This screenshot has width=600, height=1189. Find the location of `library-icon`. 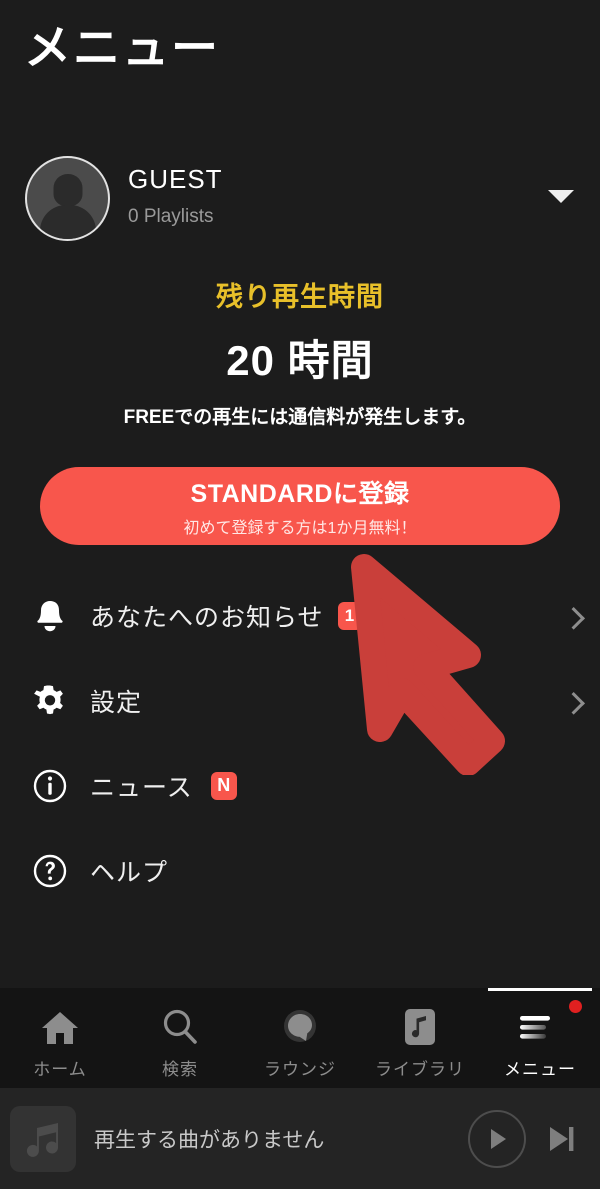

library-icon is located at coordinates (420, 1025).